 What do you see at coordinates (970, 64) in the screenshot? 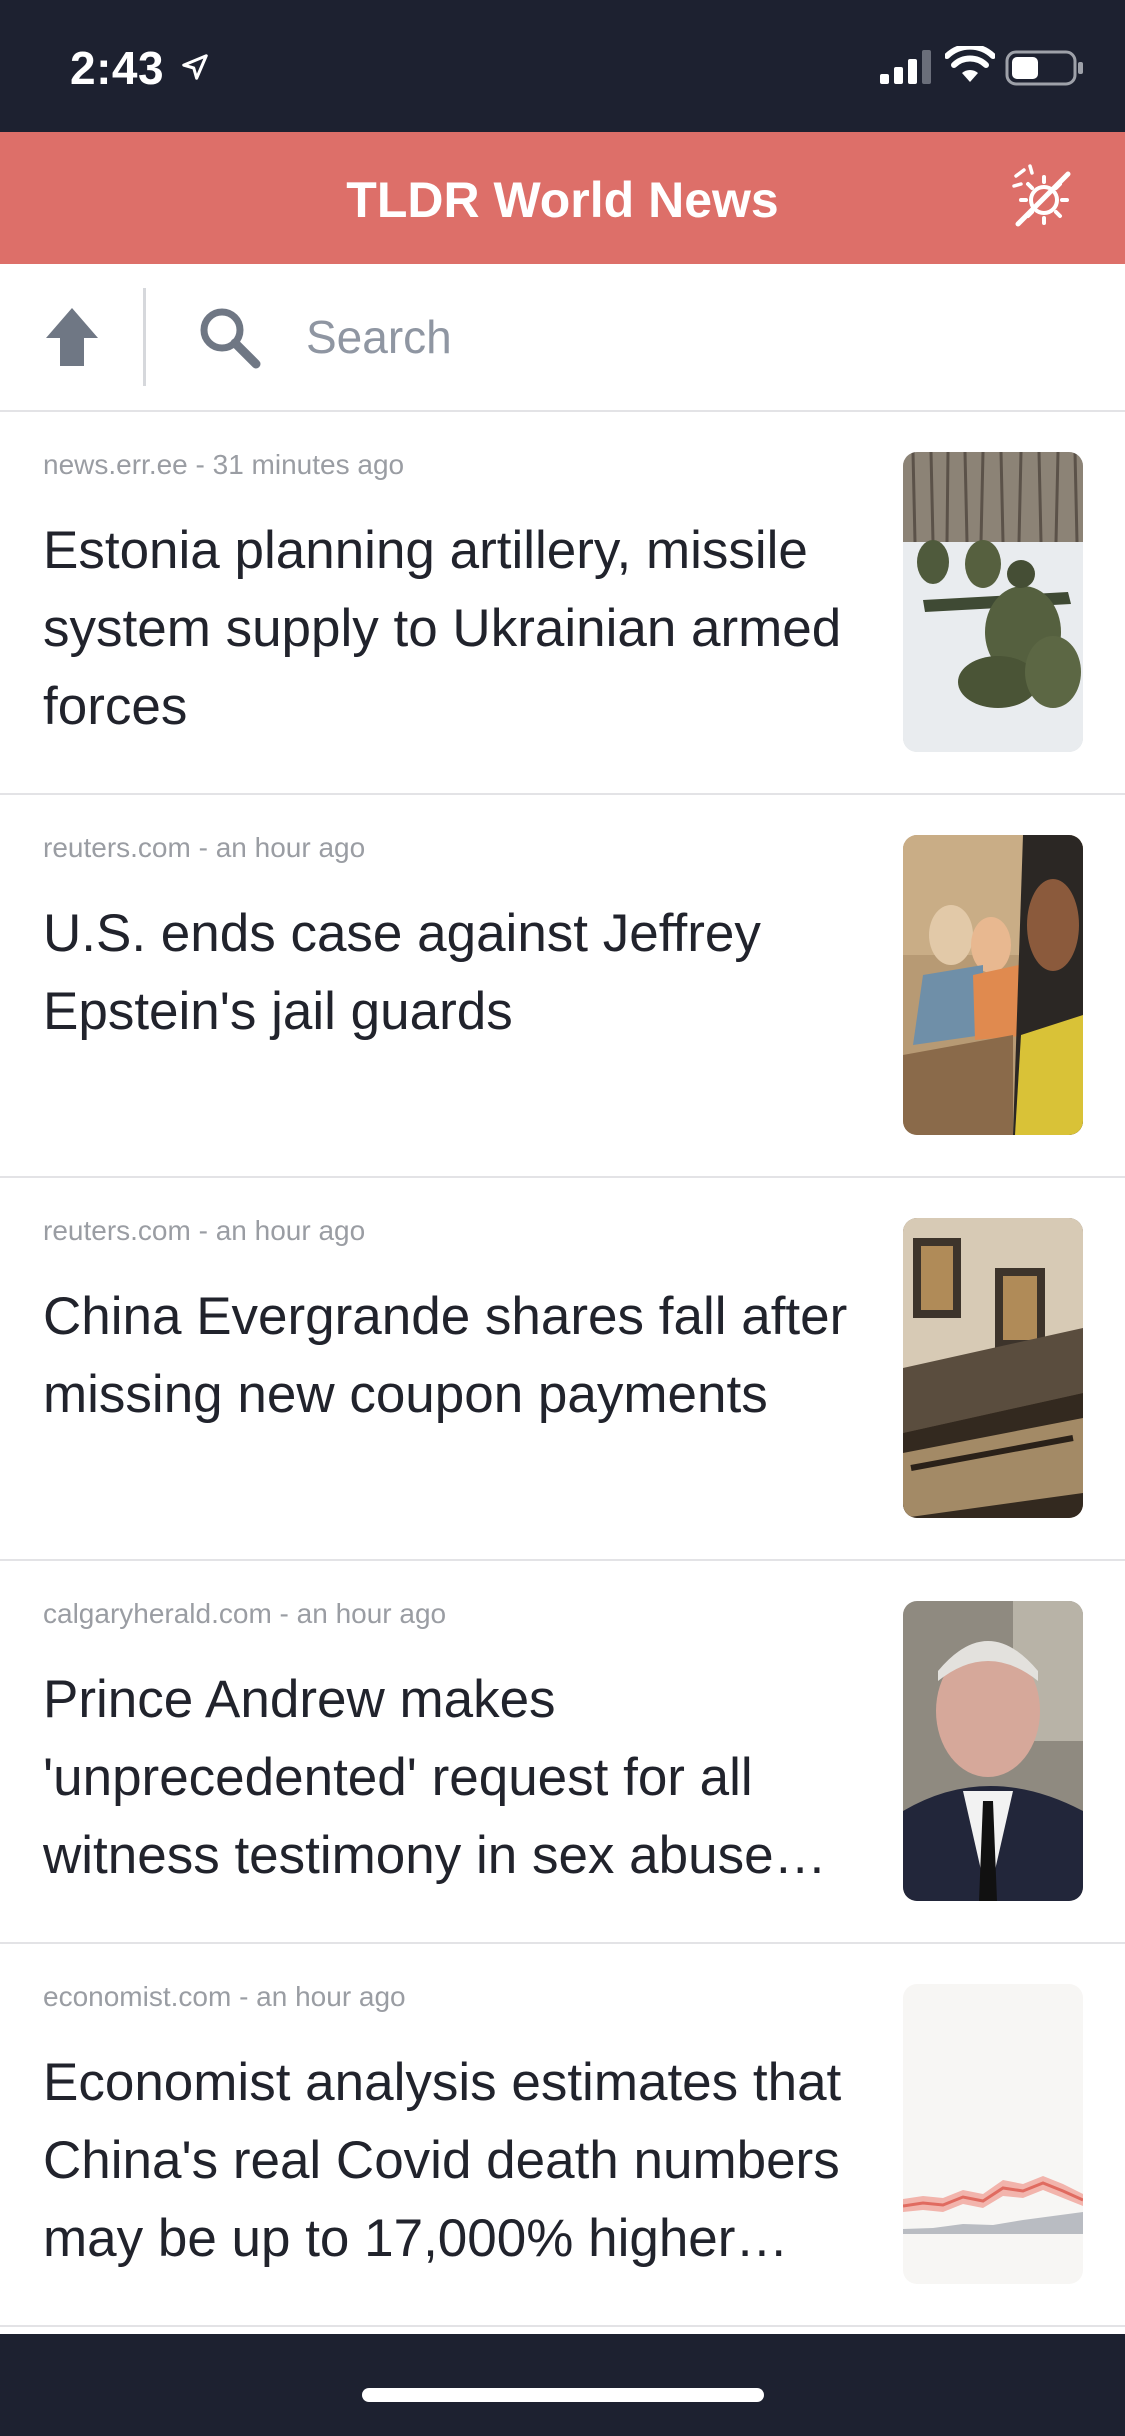
I see `wifi-icon` at bounding box center [970, 64].